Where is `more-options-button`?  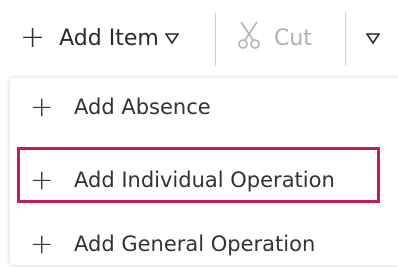
more-options-button is located at coordinates (373, 38).